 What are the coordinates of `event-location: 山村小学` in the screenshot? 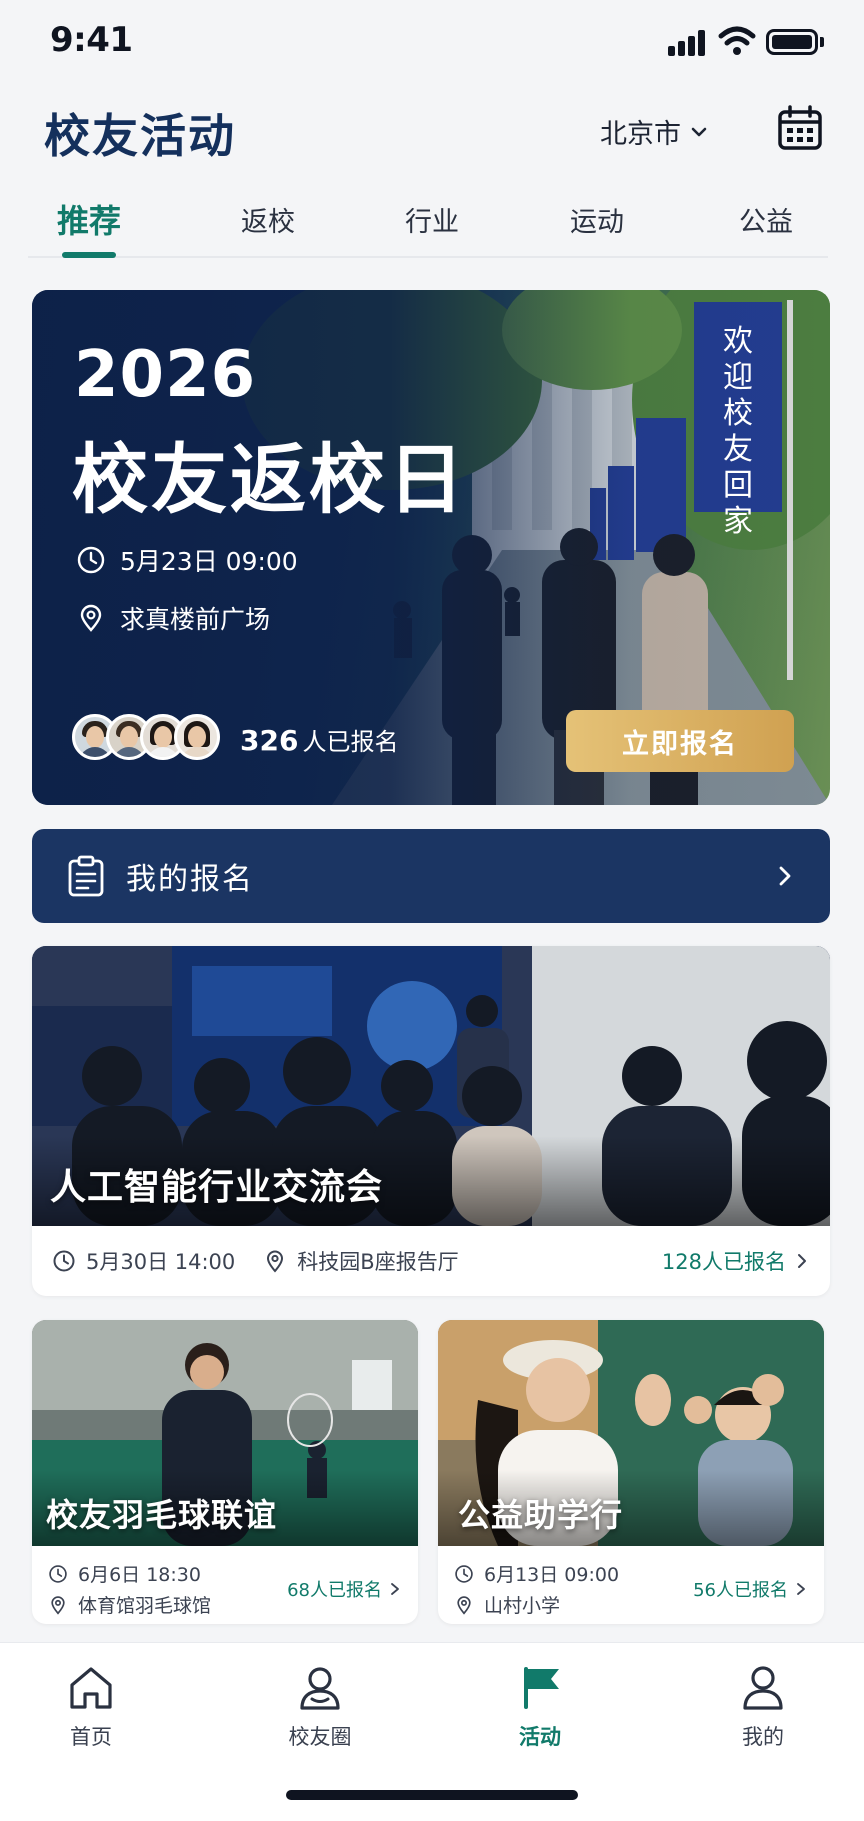 It's located at (507, 1604).